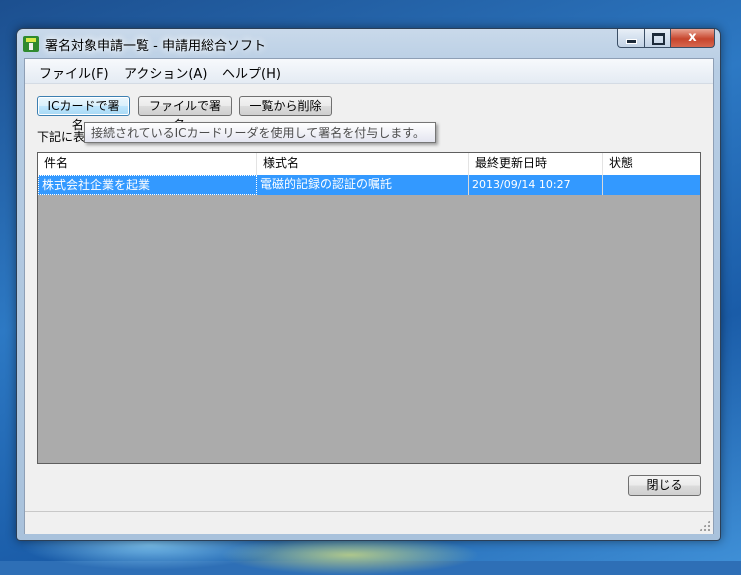 The image size is (741, 575). What do you see at coordinates (61, 137) in the screenshot?
I see `list-caption: 下記に表` at bounding box center [61, 137].